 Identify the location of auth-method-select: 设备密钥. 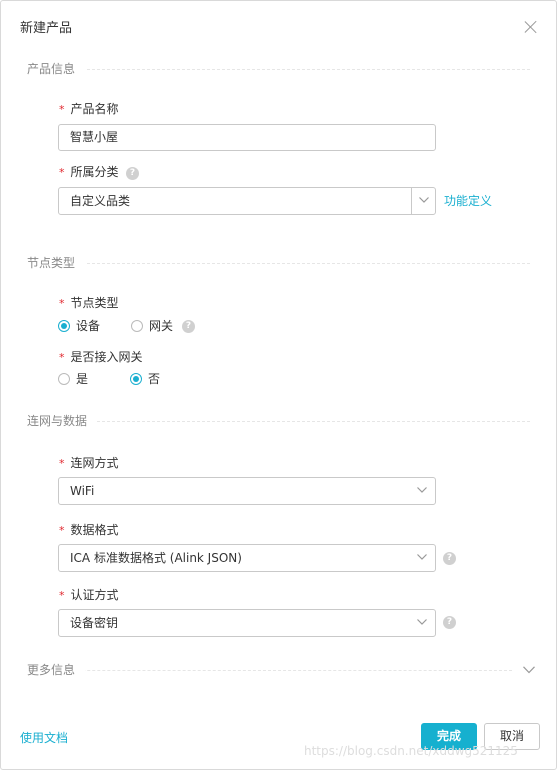
(247, 623).